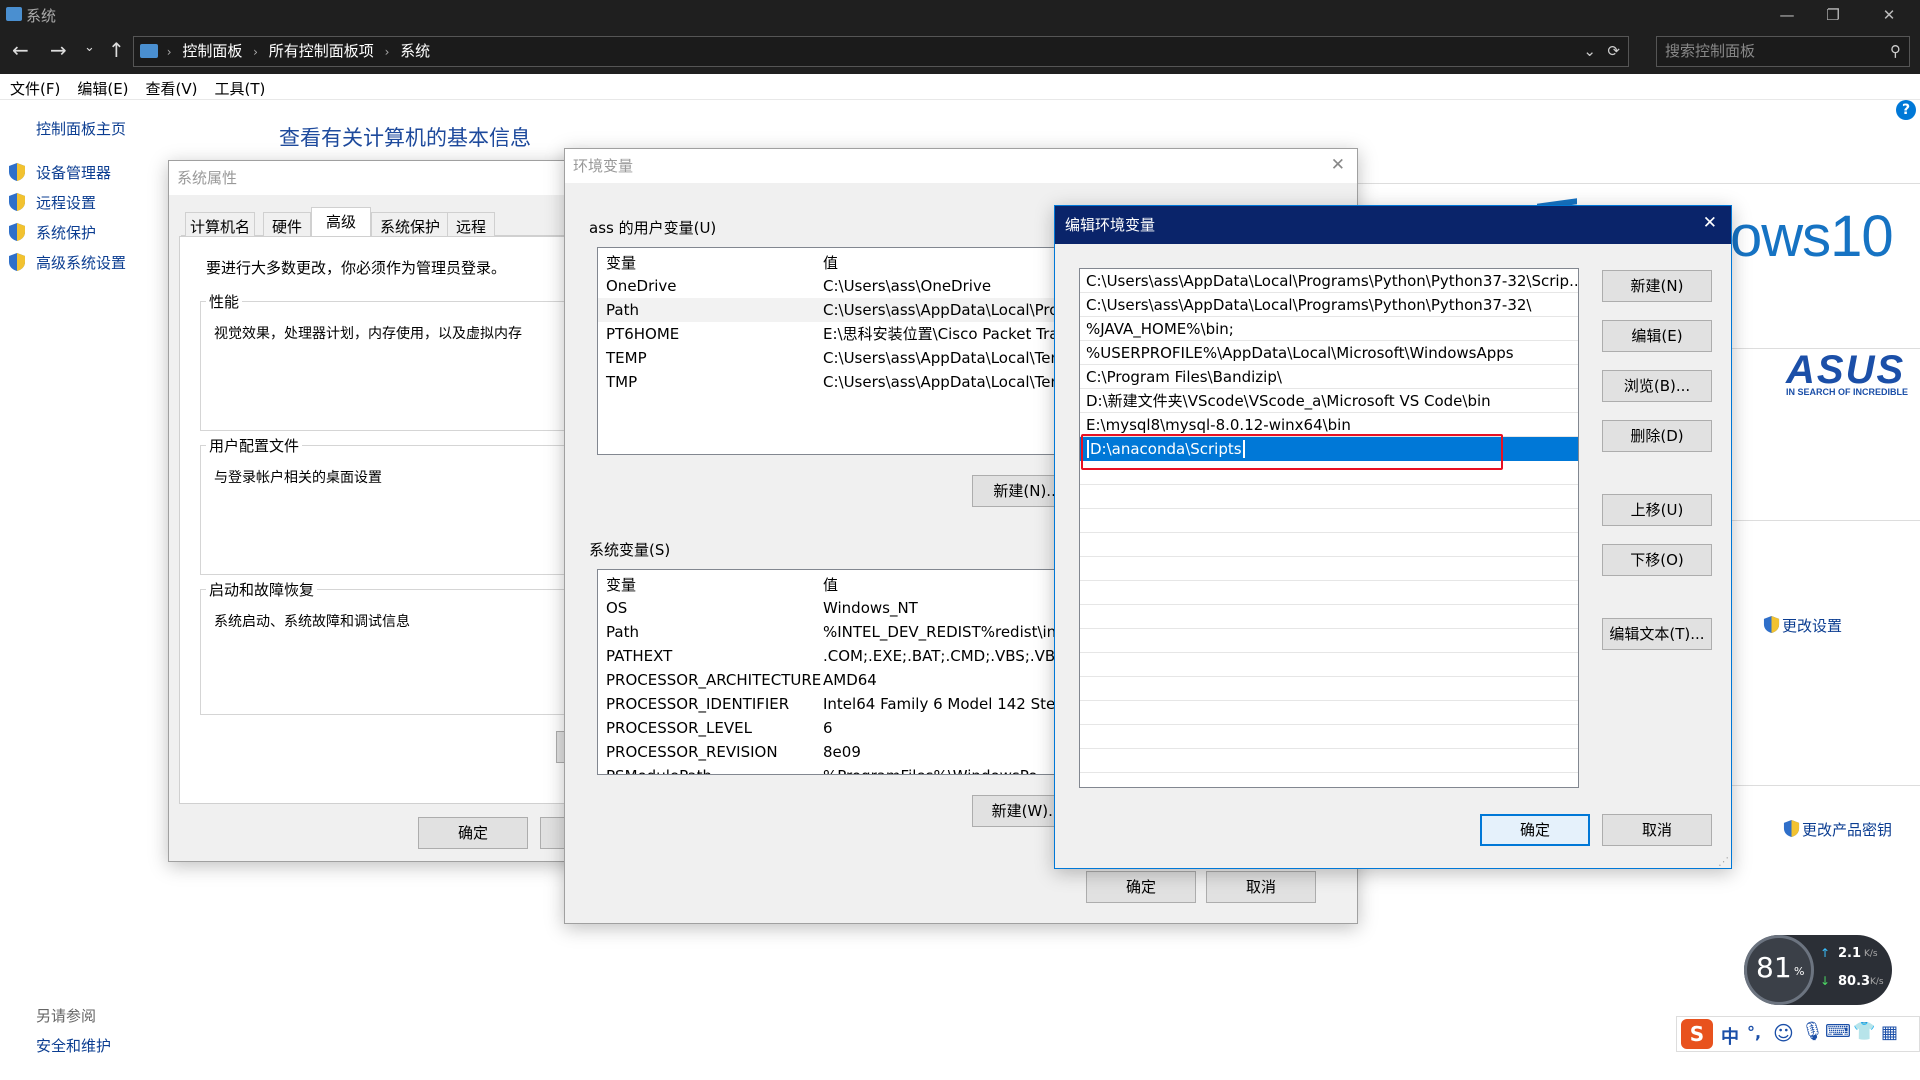  I want to click on resize-grip-icon: ⋰, so click(1723, 861).